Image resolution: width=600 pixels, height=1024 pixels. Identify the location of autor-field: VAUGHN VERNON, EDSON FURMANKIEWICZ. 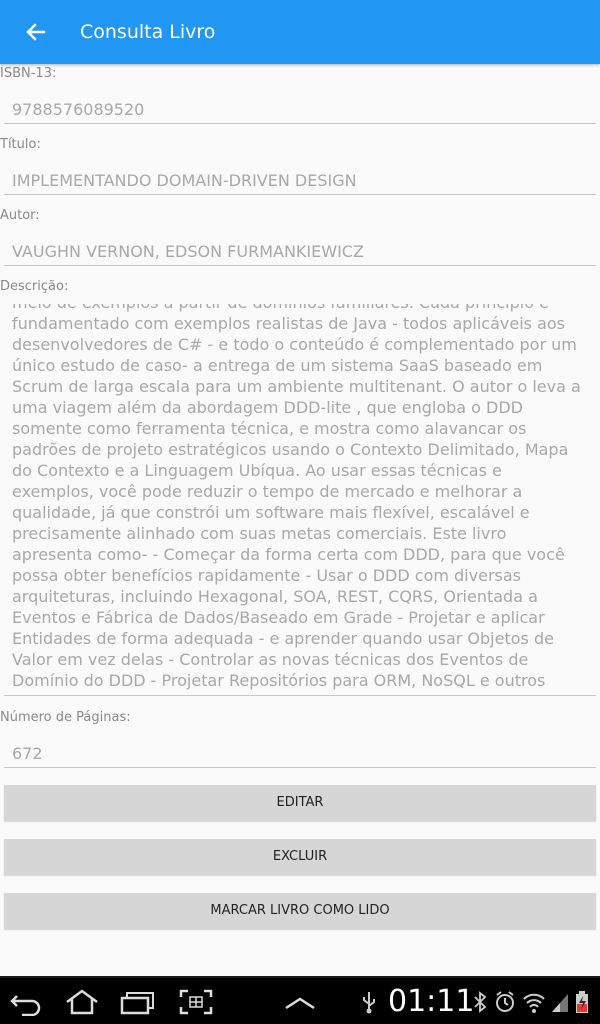
(300, 247).